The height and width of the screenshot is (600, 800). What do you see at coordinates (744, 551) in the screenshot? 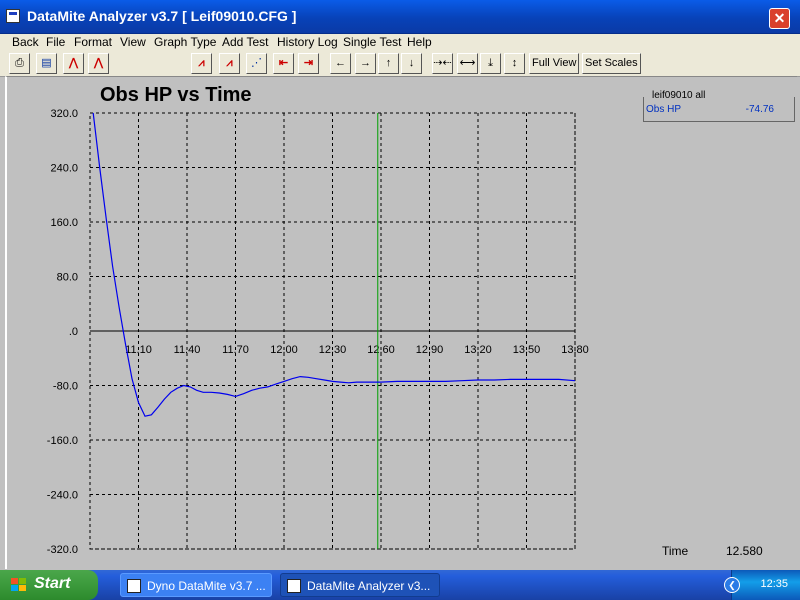
I see `time-value: 12.580` at bounding box center [744, 551].